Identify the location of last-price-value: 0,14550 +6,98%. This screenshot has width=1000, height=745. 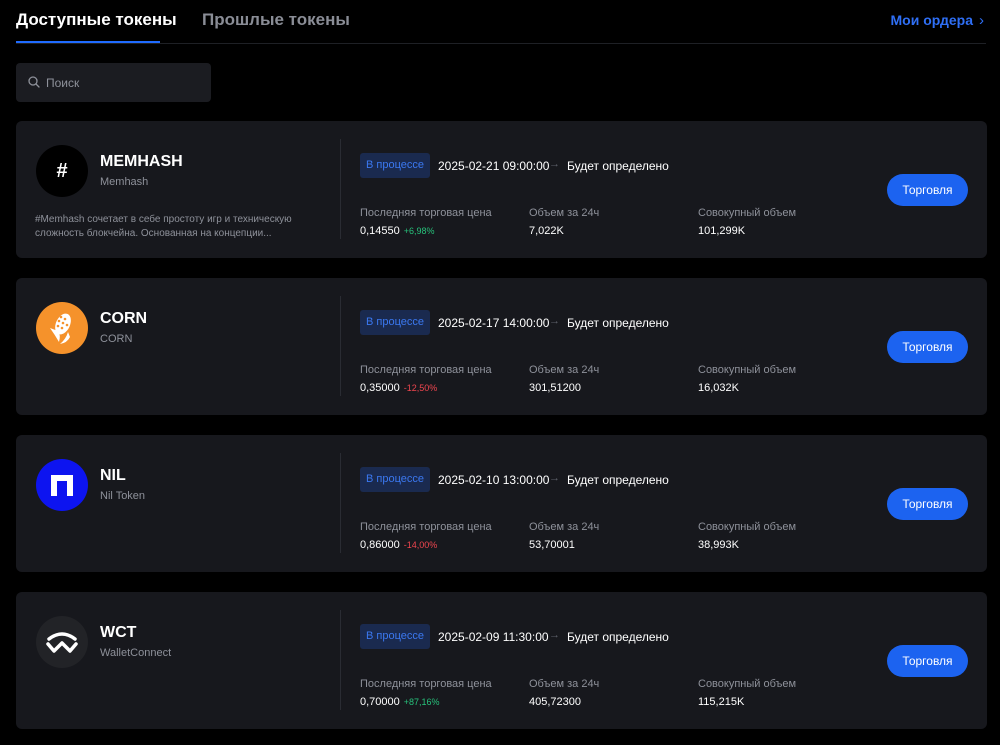
(397, 231).